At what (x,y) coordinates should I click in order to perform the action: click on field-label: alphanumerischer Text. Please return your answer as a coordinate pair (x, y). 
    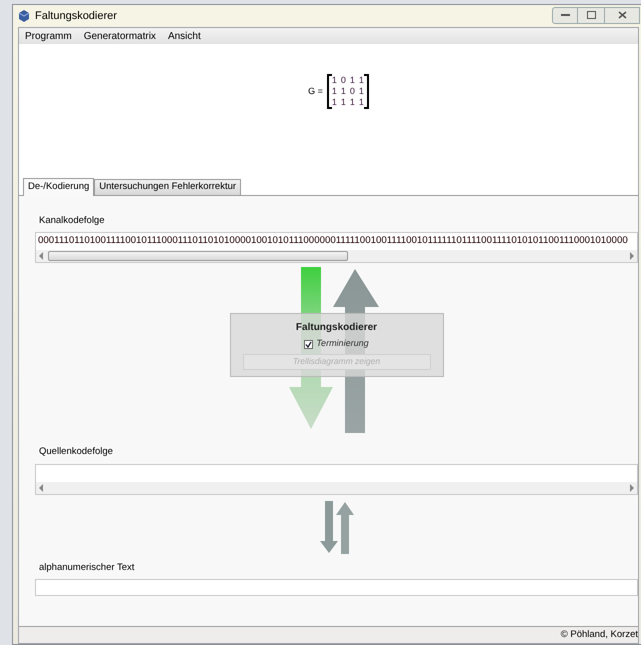
    Looking at the image, I should click on (87, 567).